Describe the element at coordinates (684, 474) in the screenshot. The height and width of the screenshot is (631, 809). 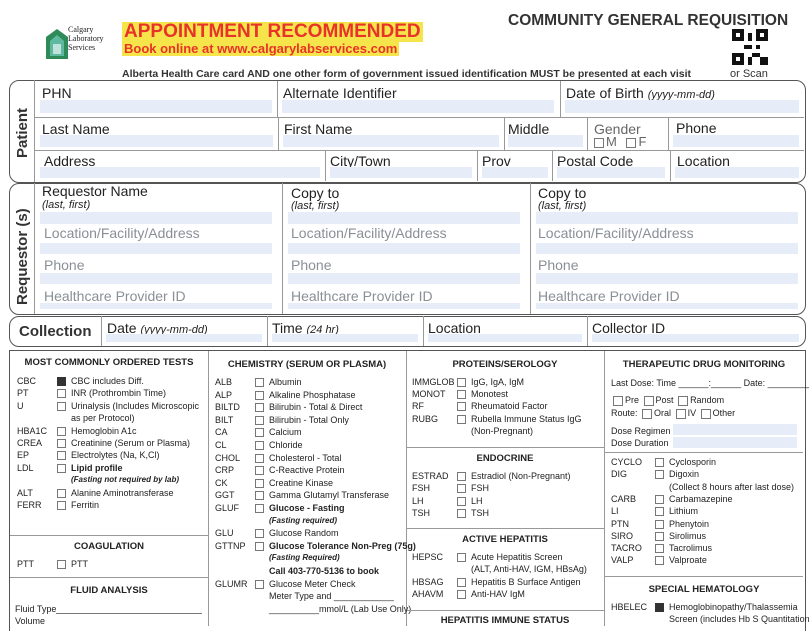
I see `test-label: Digoxin` at that location.